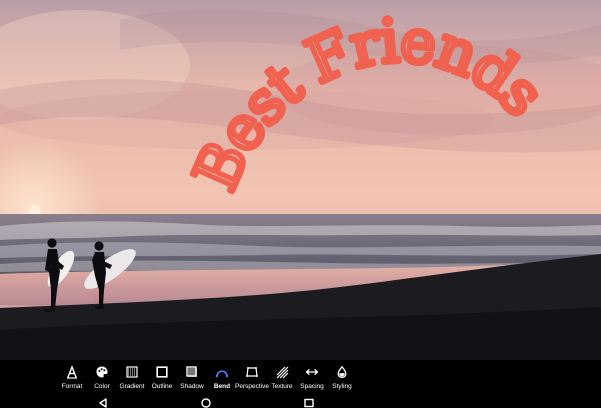  I want to click on spacing-arrows-icon, so click(312, 372).